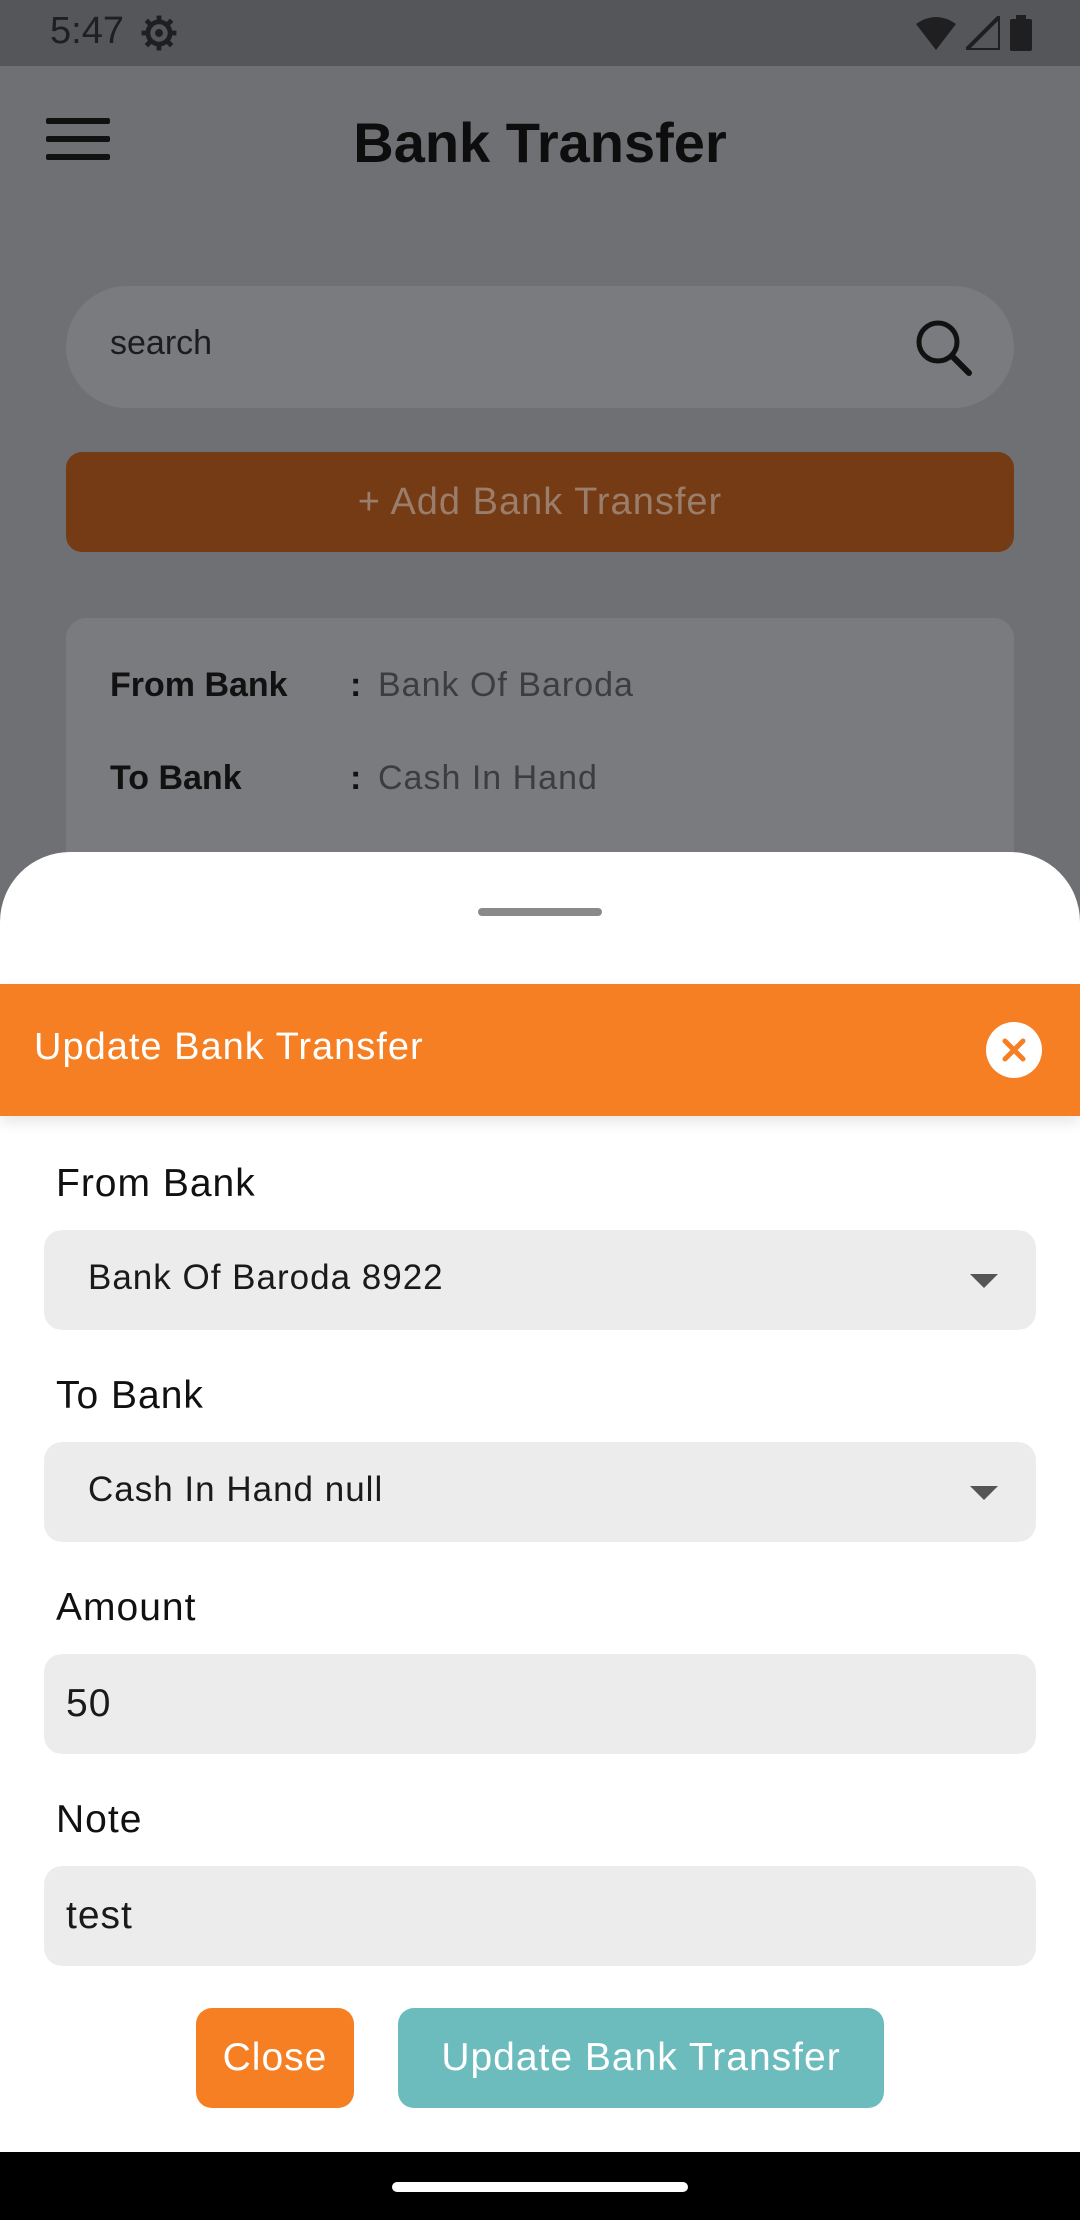 Image resolution: width=1080 pixels, height=2220 pixels. Describe the element at coordinates (99, 1819) in the screenshot. I see `note-label: Note` at that location.